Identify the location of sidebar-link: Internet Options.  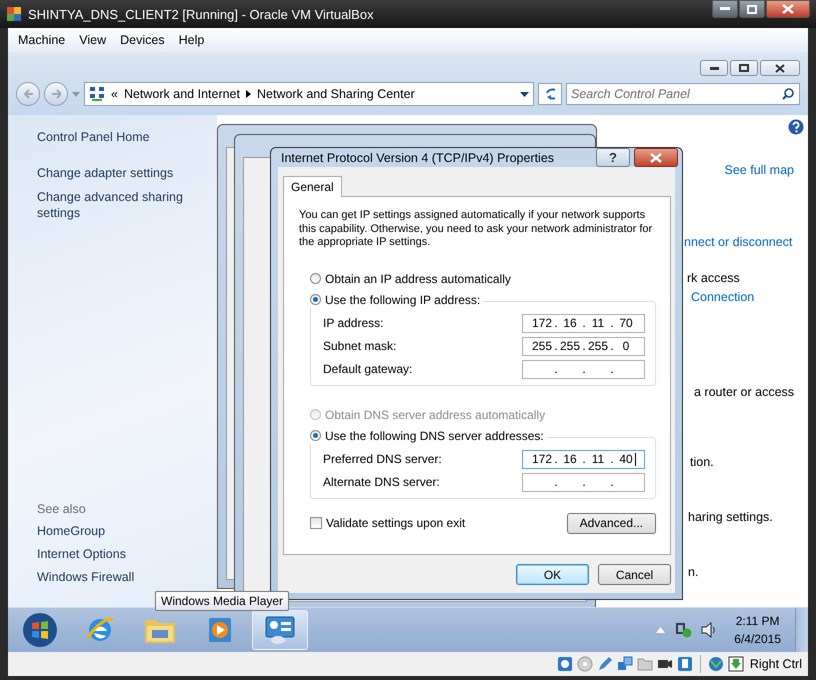
(127, 554).